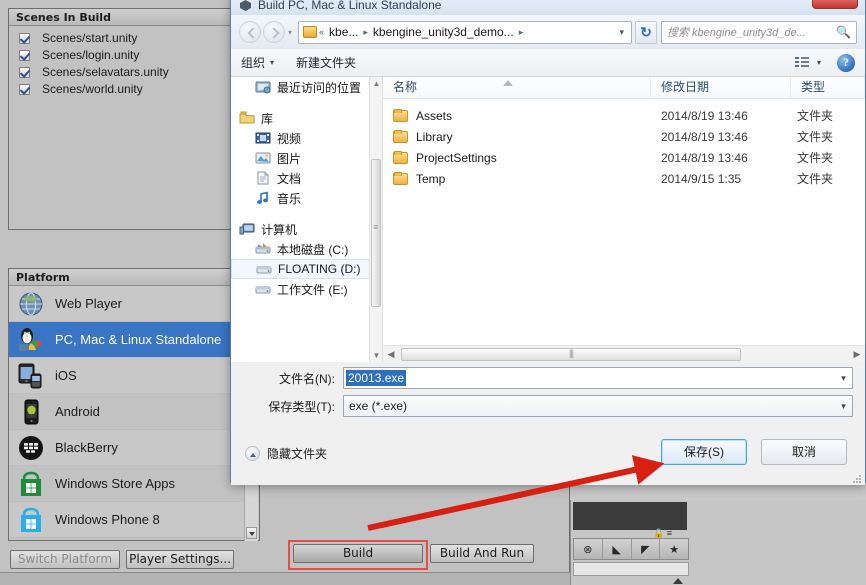 This screenshot has width=866, height=585. I want to click on file-name-label: Assets, so click(434, 115).